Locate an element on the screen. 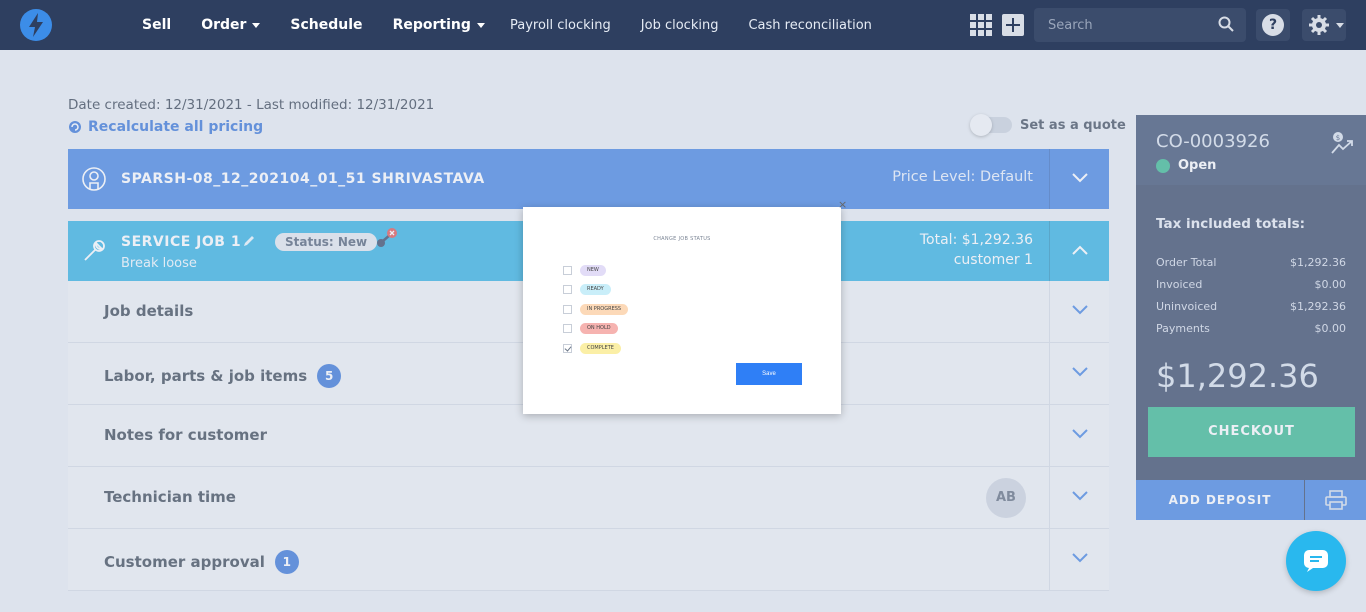 This screenshot has height=612, width=1366. nav-sell: Sell is located at coordinates (156, 25).